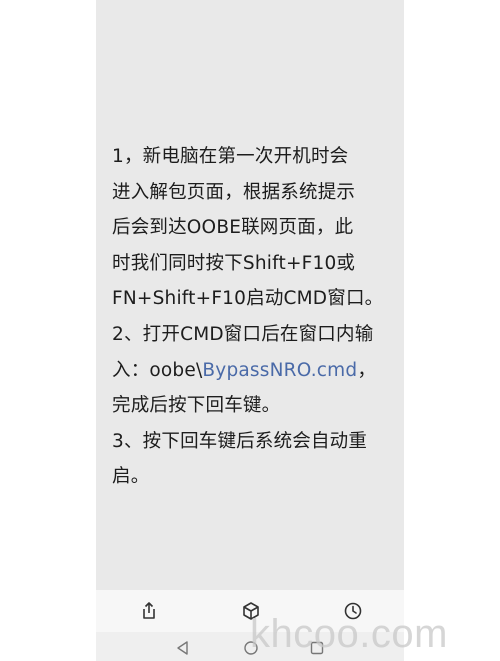 The width and height of the screenshot is (500, 661). What do you see at coordinates (349, 634) in the screenshot?
I see `watermark: khcoo.com` at bounding box center [349, 634].